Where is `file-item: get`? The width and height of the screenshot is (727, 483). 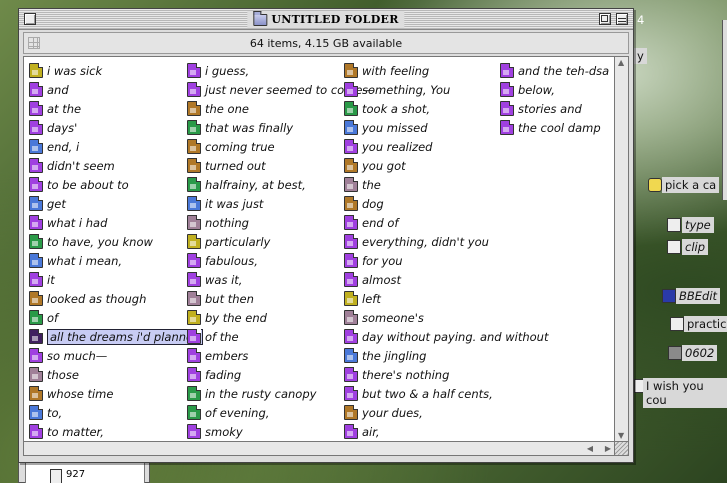
file-item: get is located at coordinates (47, 203).